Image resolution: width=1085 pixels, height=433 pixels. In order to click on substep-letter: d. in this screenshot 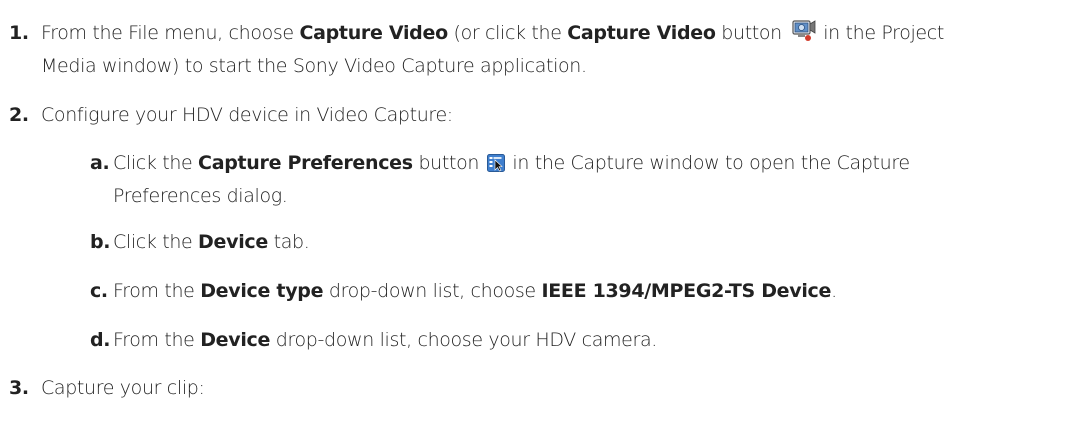, I will do `click(100, 340)`.